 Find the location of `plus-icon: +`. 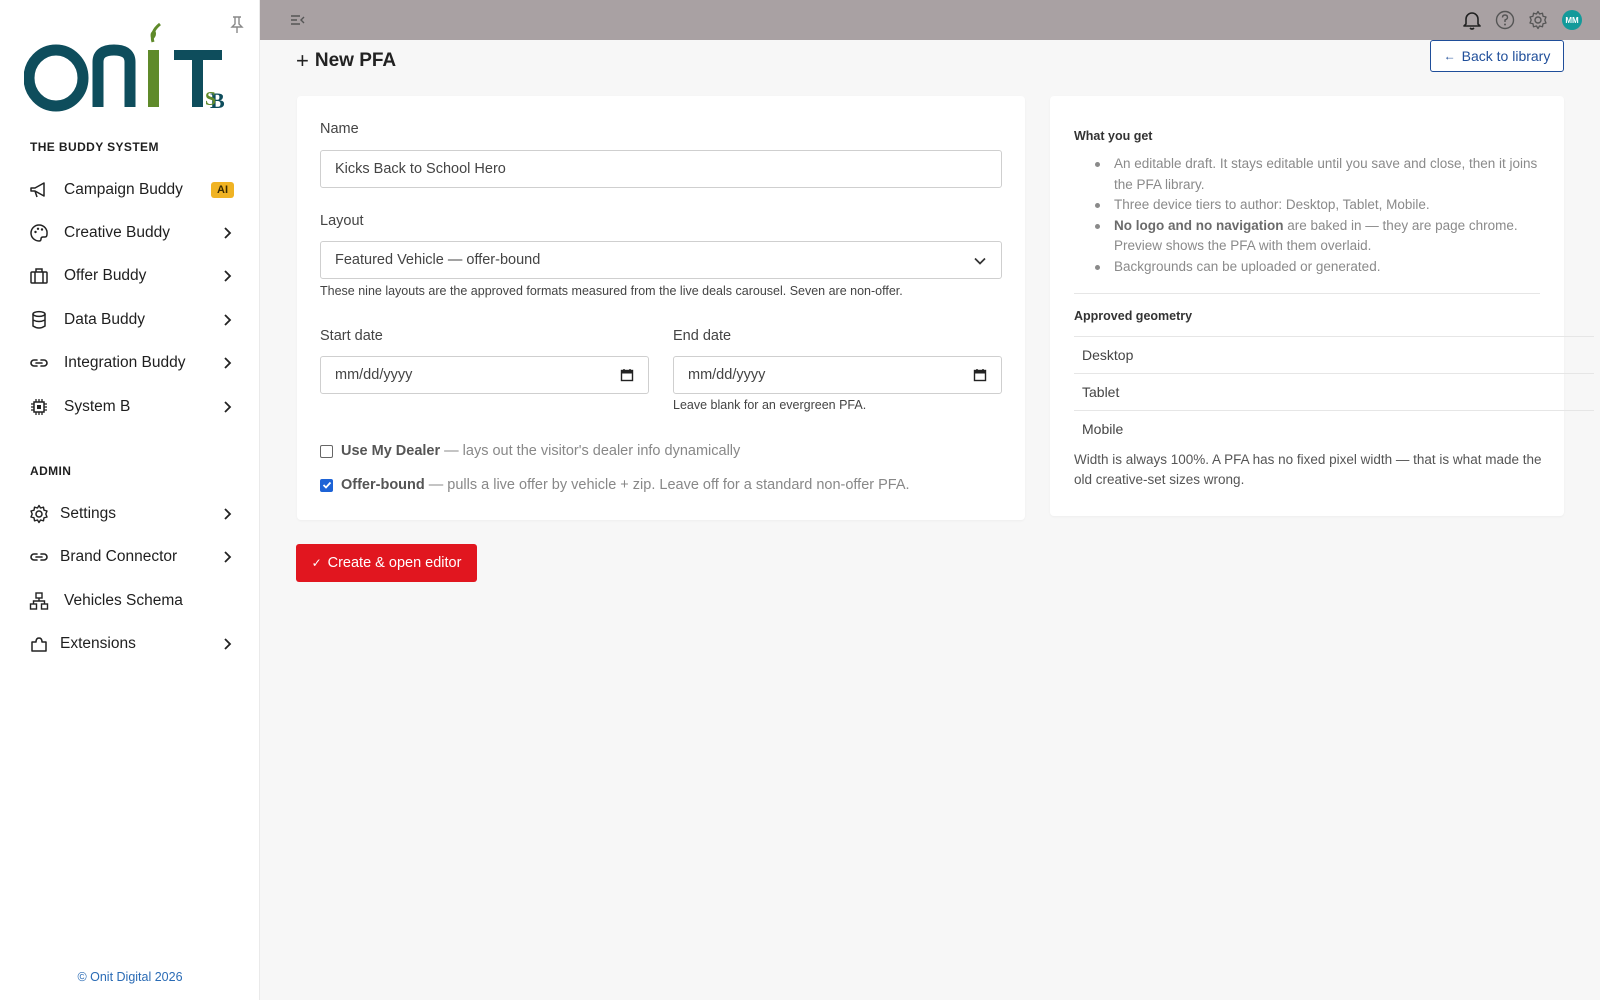

plus-icon: + is located at coordinates (302, 60).